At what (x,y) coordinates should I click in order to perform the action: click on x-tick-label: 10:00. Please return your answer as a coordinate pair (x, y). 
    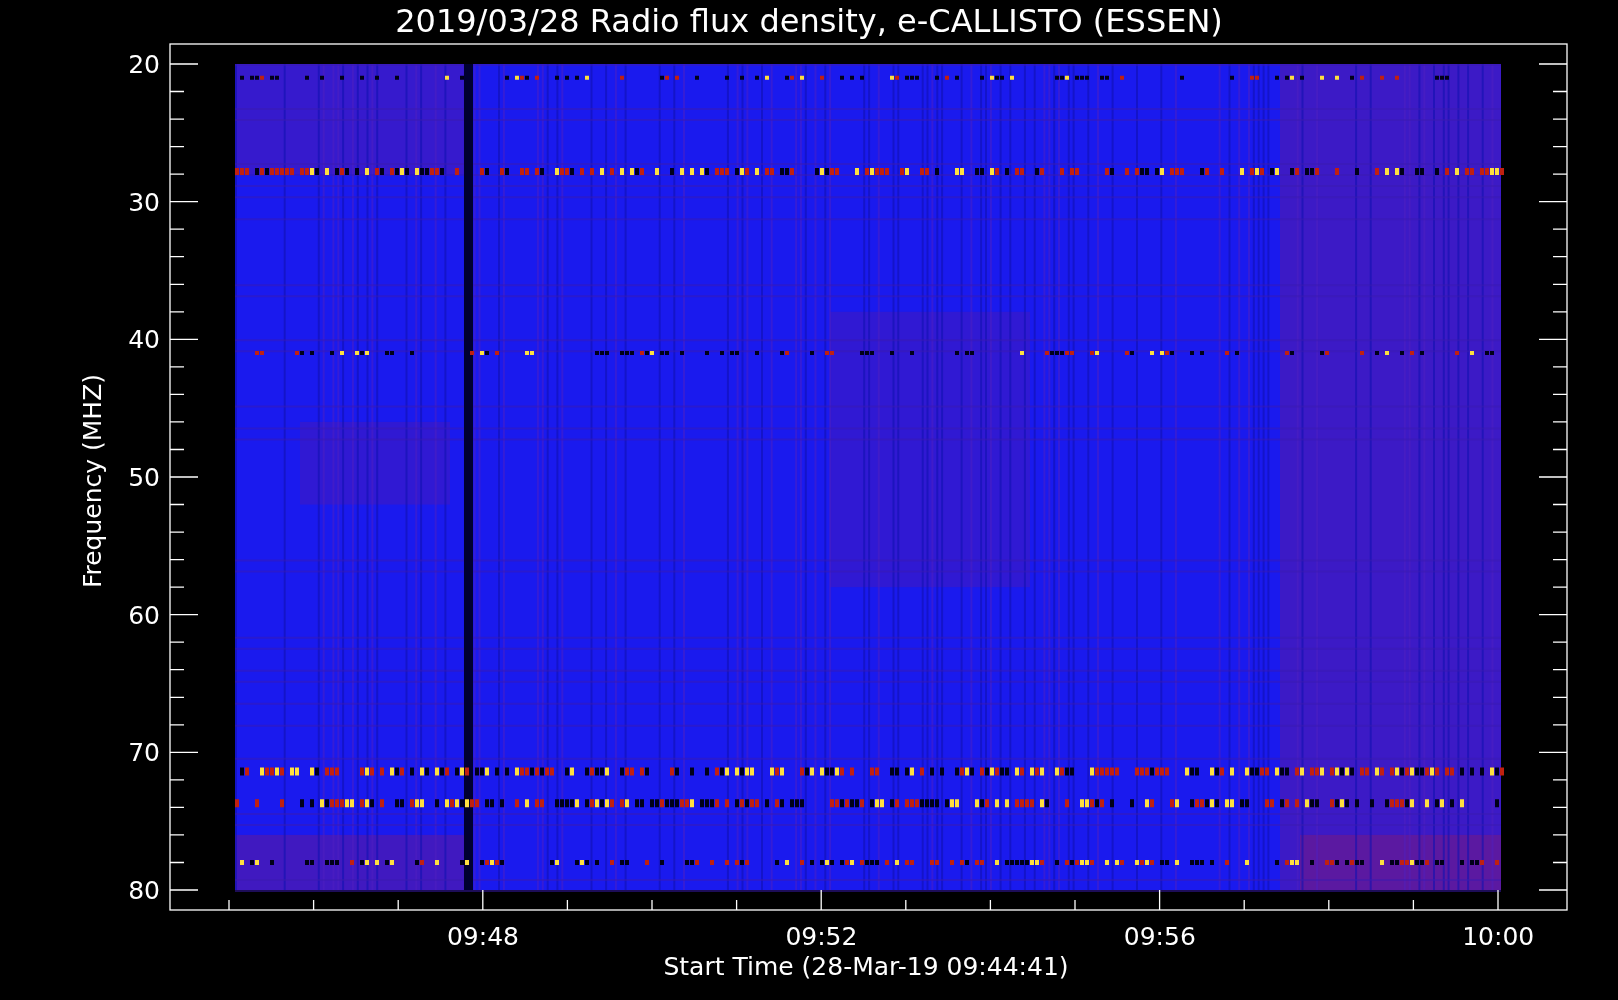
    Looking at the image, I should click on (1498, 936).